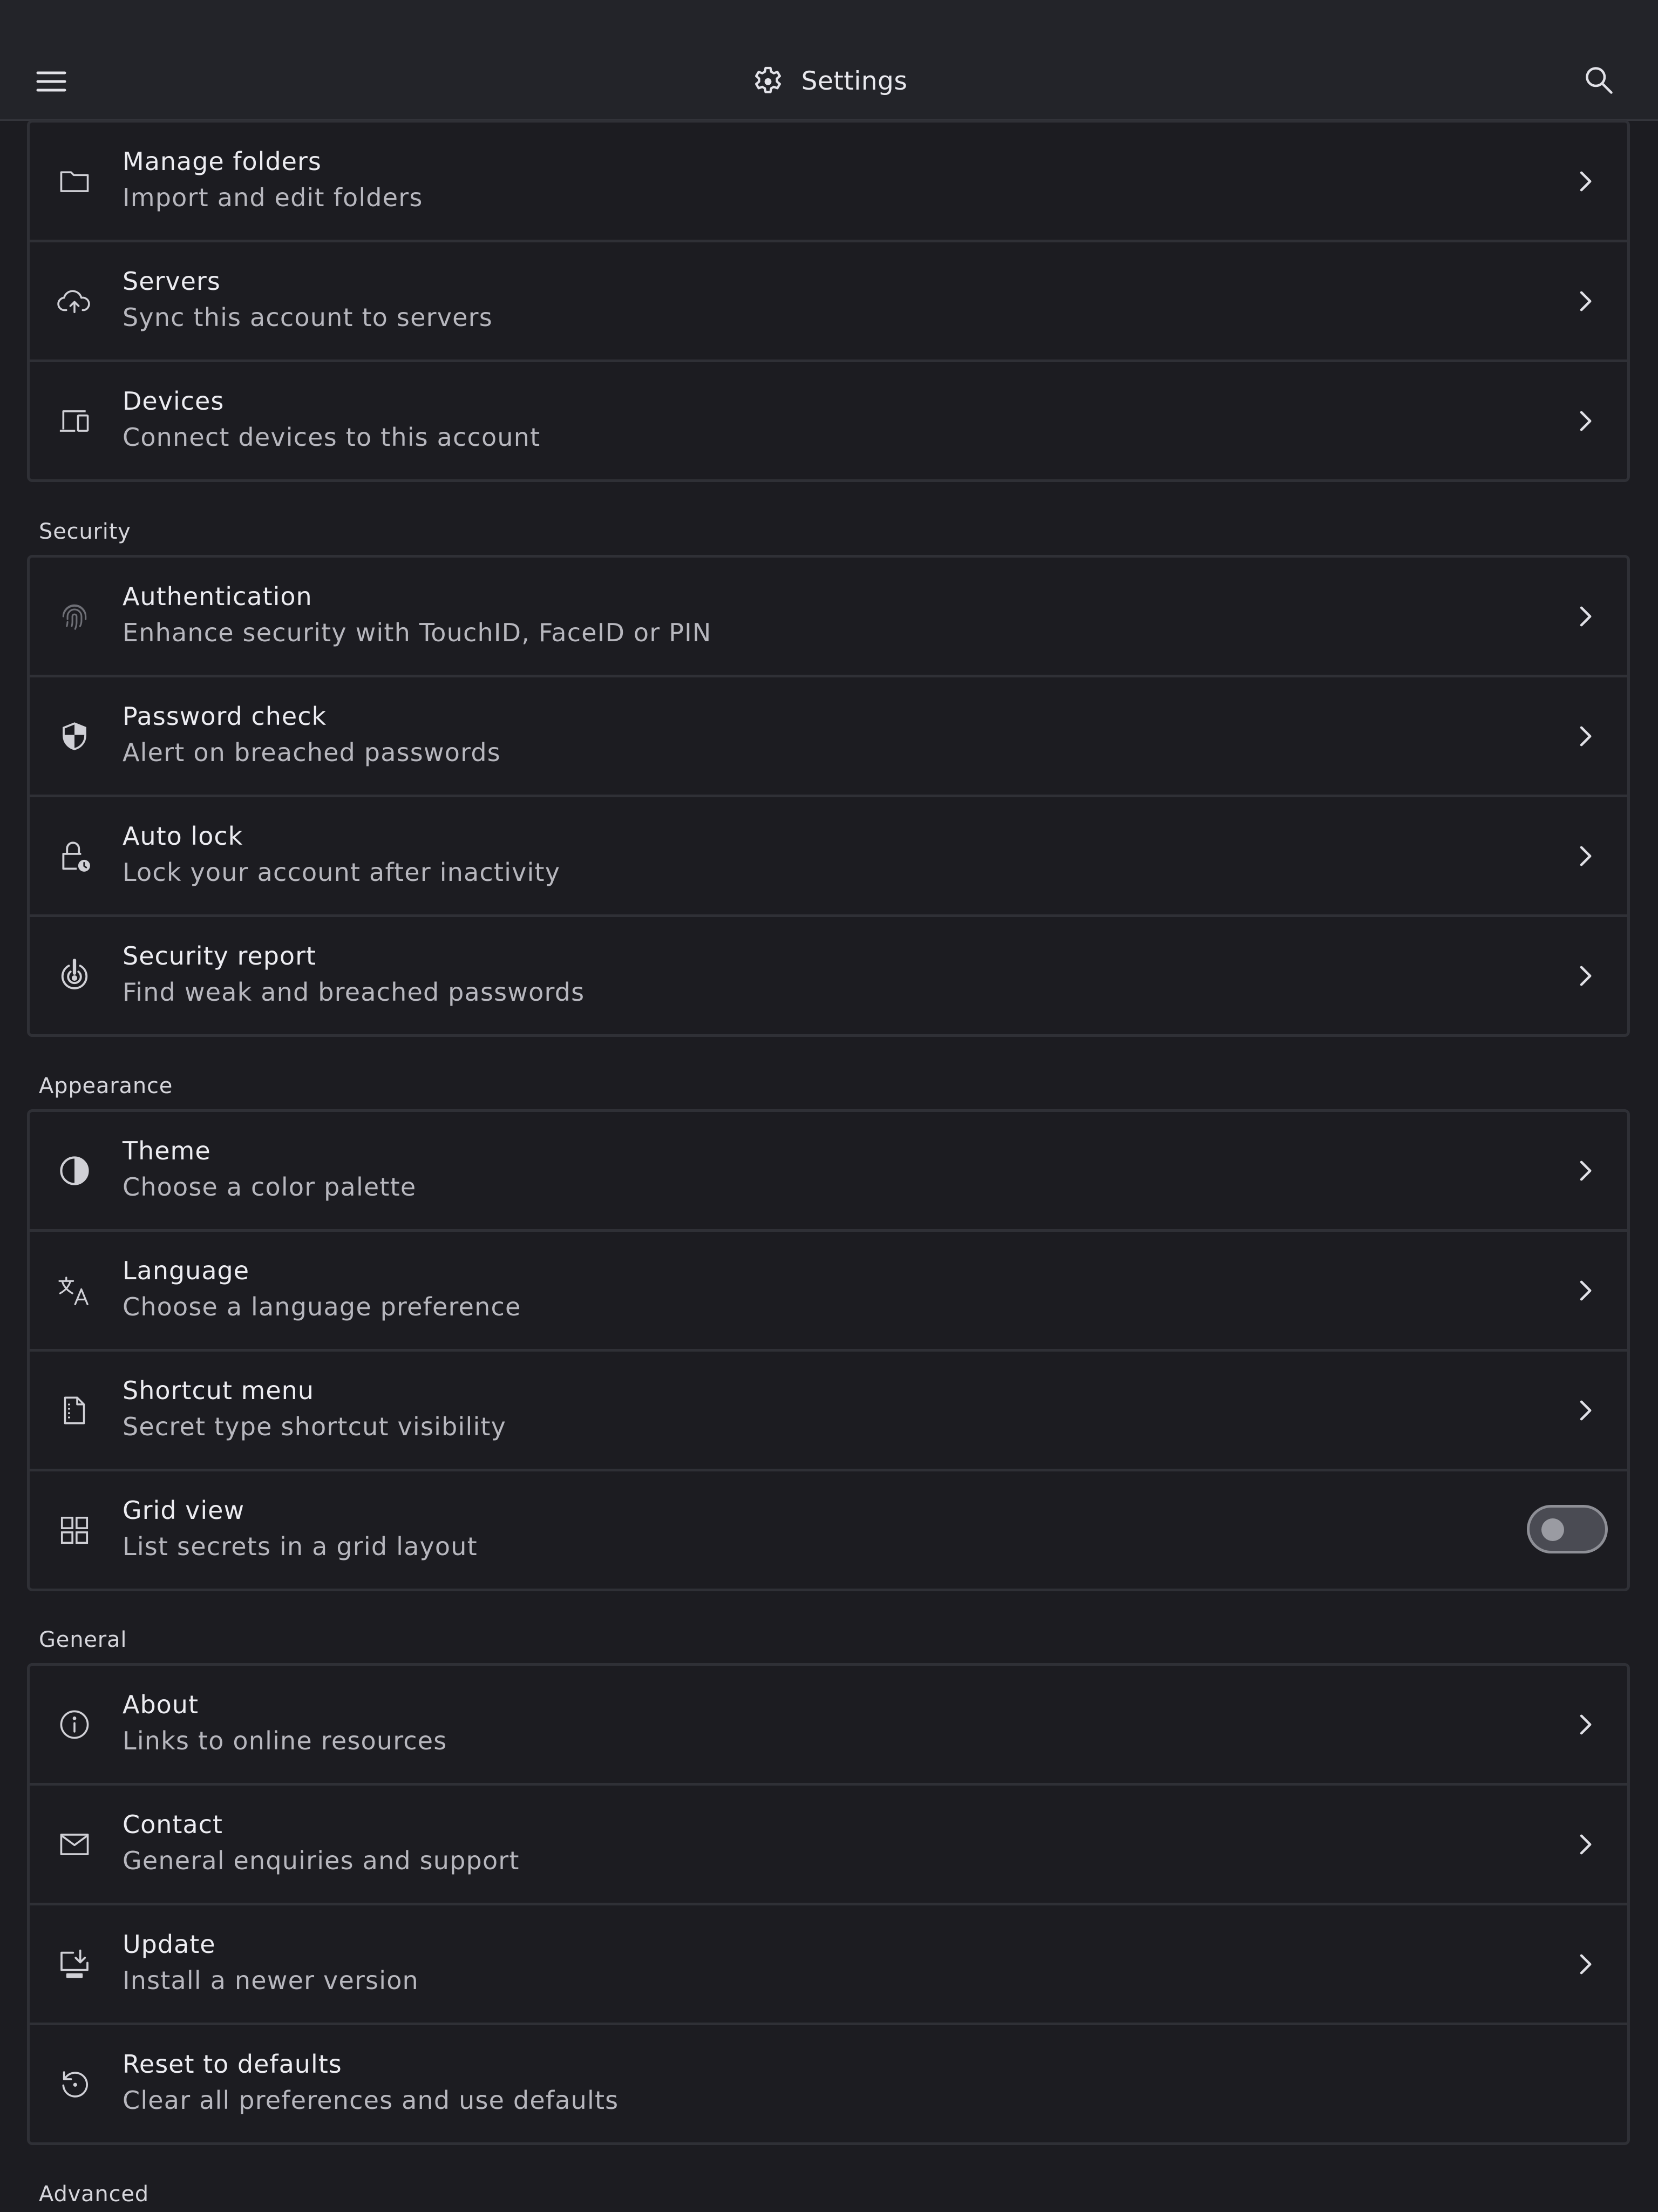 The width and height of the screenshot is (1658, 2212). What do you see at coordinates (74, 976) in the screenshot?
I see `target-icon` at bounding box center [74, 976].